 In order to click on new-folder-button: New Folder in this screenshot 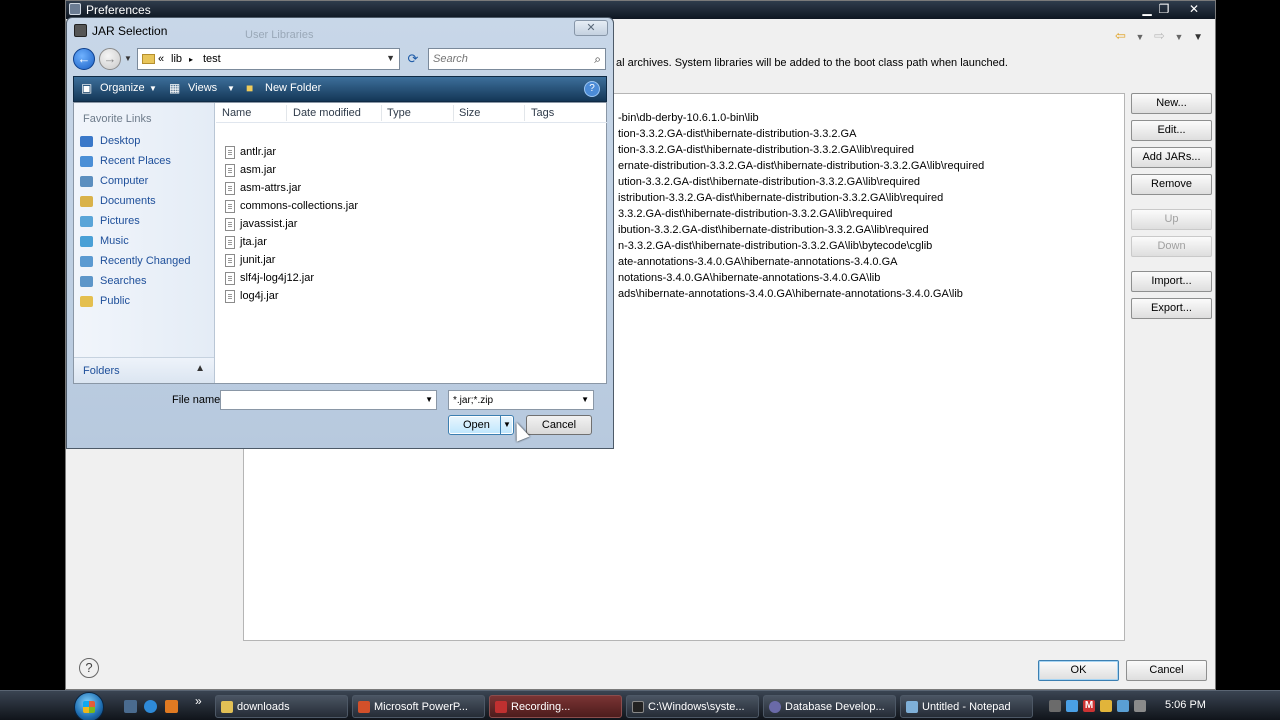, I will do `click(293, 88)`.